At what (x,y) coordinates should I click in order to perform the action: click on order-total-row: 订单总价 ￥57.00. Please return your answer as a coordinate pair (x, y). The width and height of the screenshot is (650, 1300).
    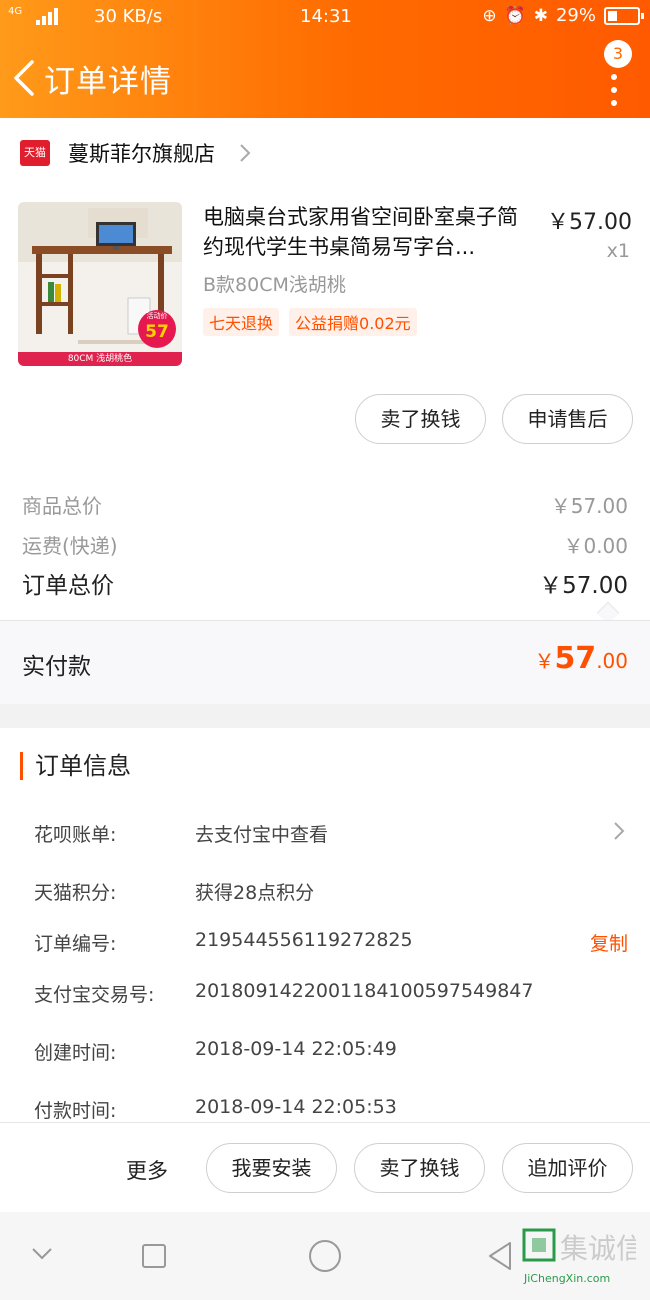
    Looking at the image, I should click on (325, 586).